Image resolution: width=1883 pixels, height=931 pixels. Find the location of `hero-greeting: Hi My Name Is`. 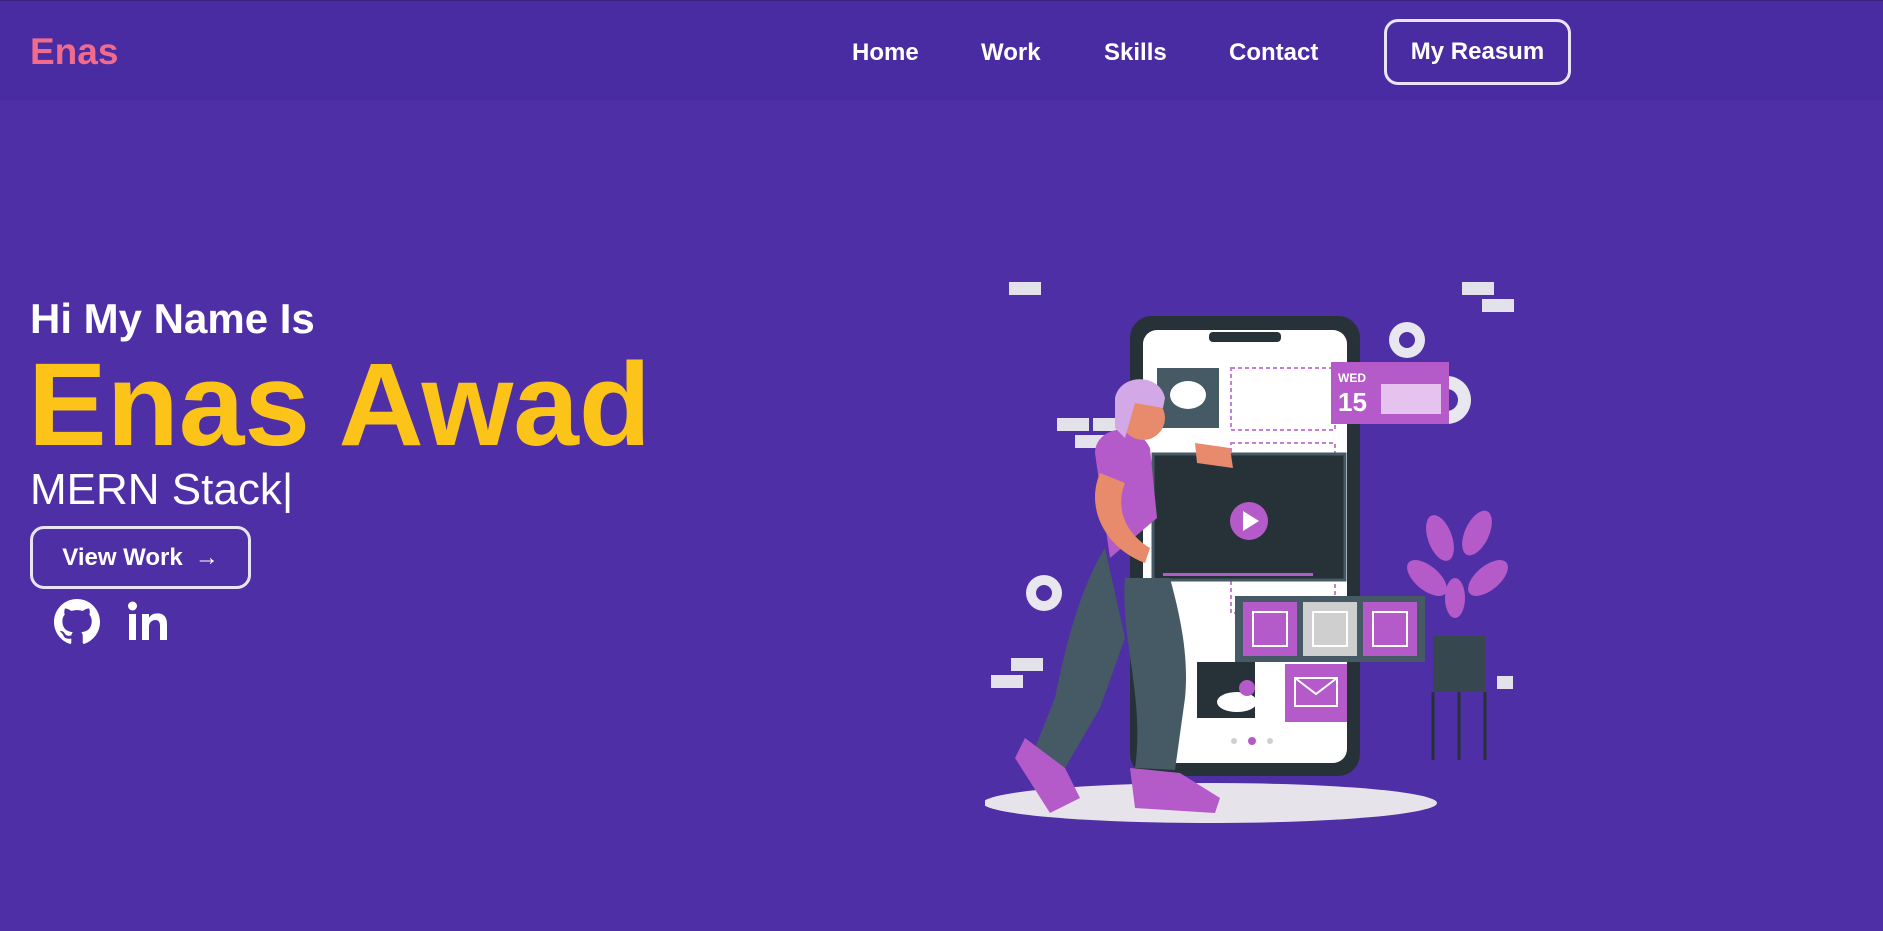

hero-greeting: Hi My Name Is is located at coordinates (172, 318).